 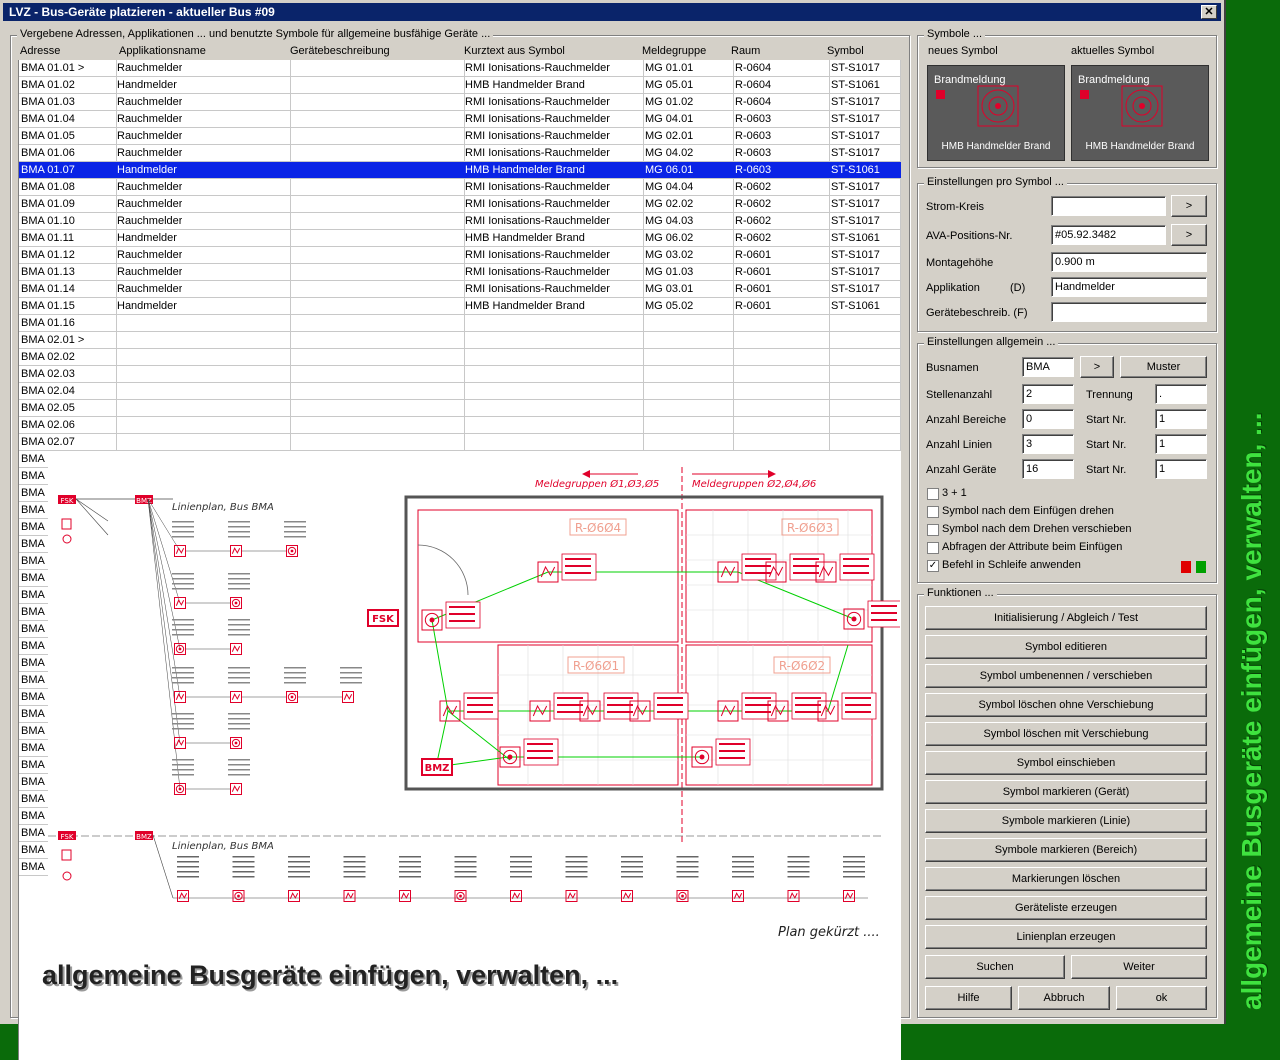 I want to click on bereiche-field: 0, so click(x=1048, y=419).